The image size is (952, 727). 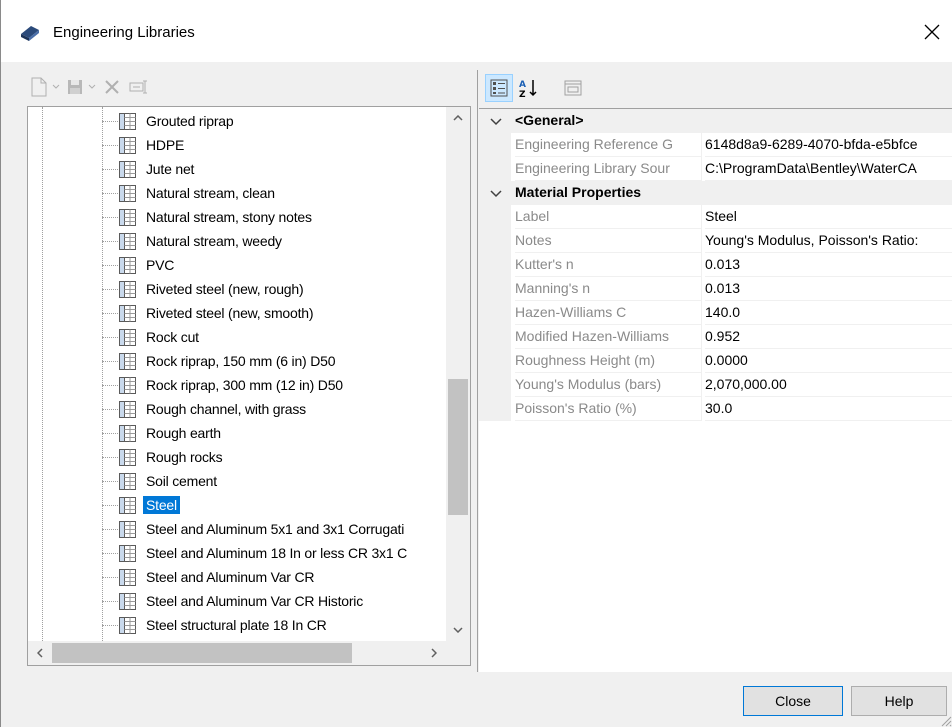 What do you see at coordinates (715, 121) in the screenshot?
I see `category-general: <General>` at bounding box center [715, 121].